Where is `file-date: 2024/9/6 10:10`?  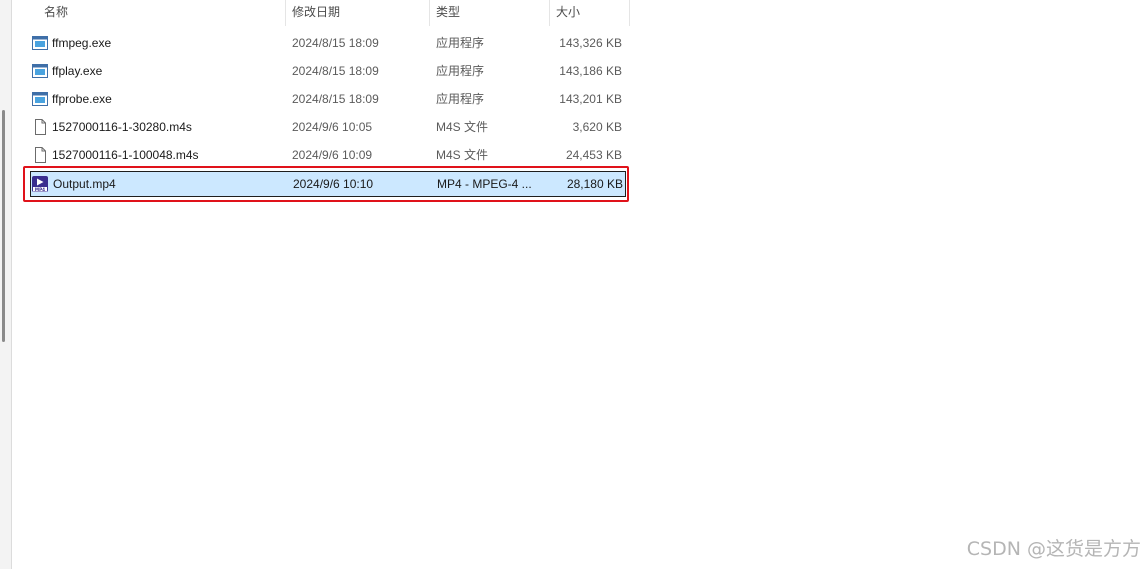
file-date: 2024/9/6 10:10 is located at coordinates (333, 184).